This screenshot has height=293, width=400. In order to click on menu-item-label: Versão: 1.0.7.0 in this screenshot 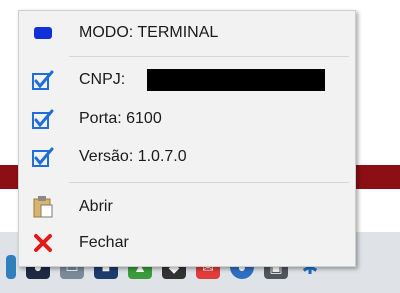, I will do `click(133, 156)`.